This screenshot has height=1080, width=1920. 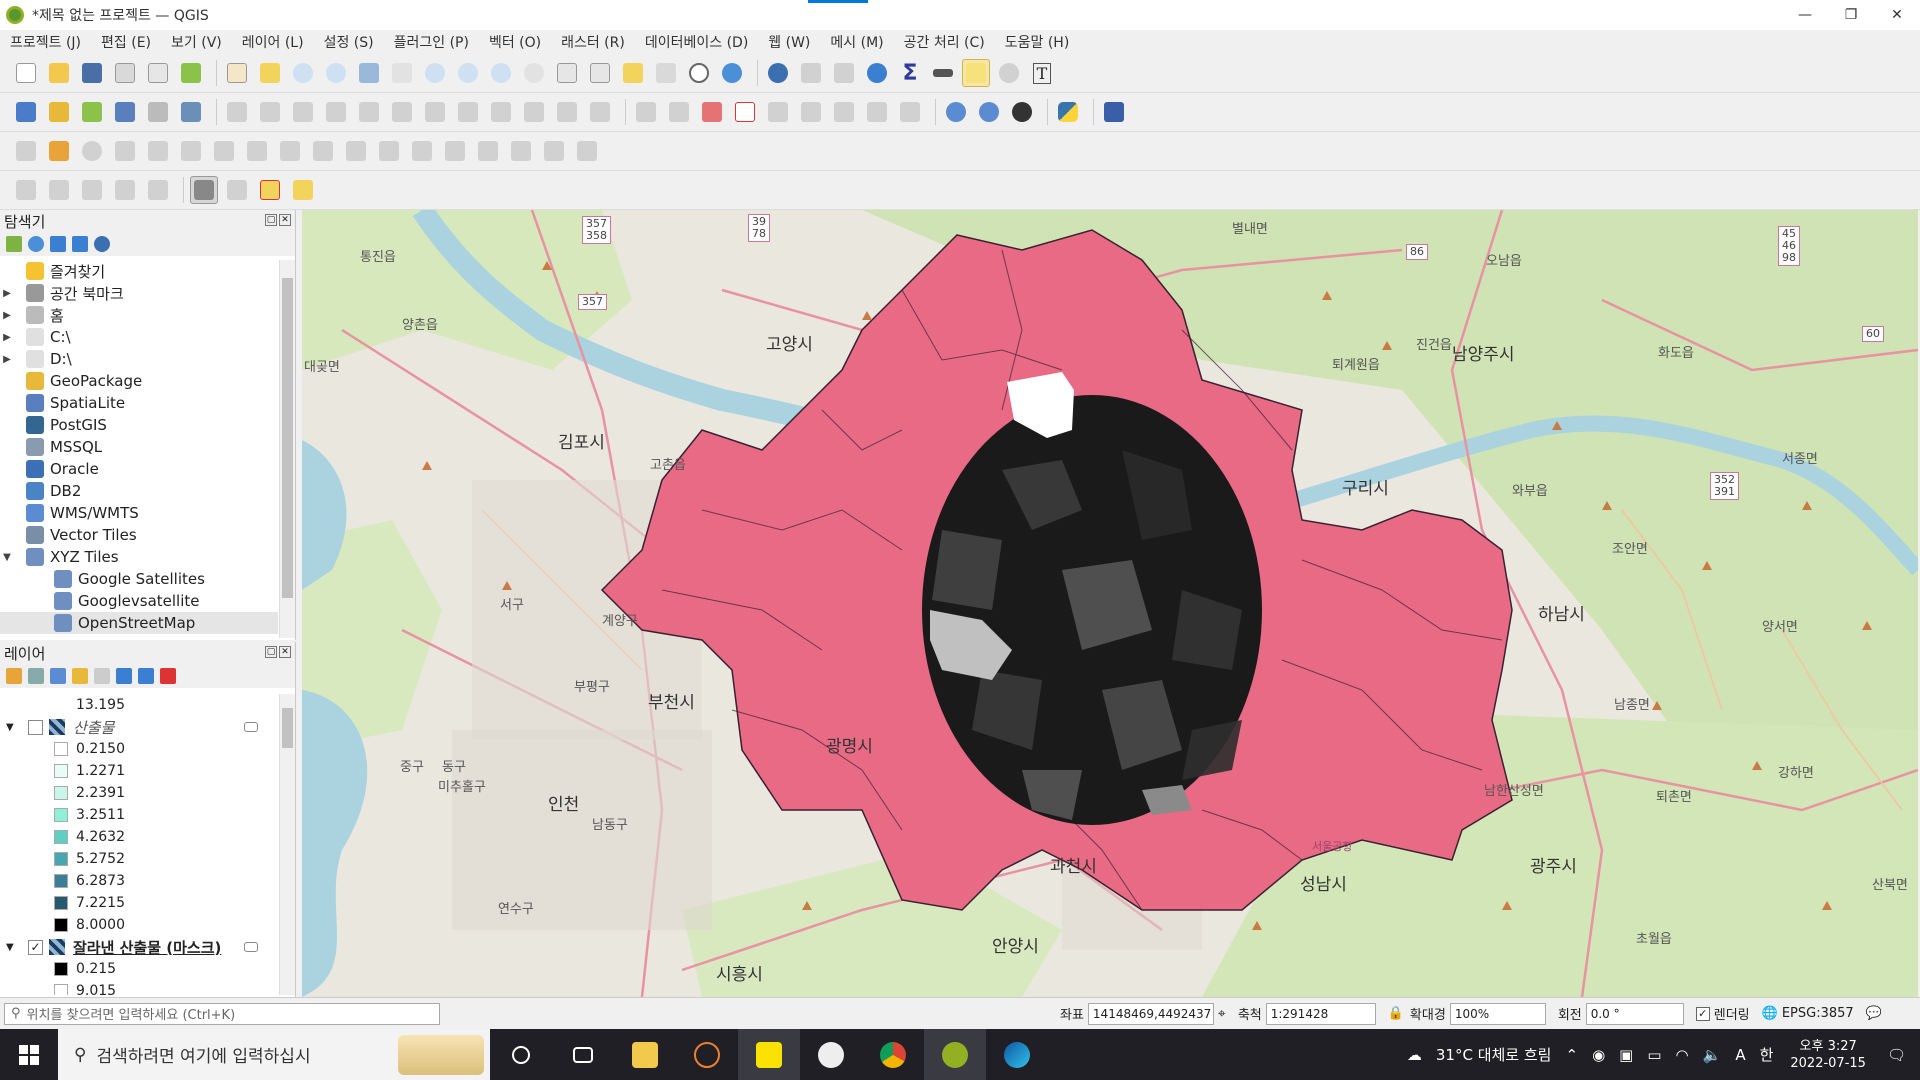 I want to click on change-label-button, so click(x=877, y=112).